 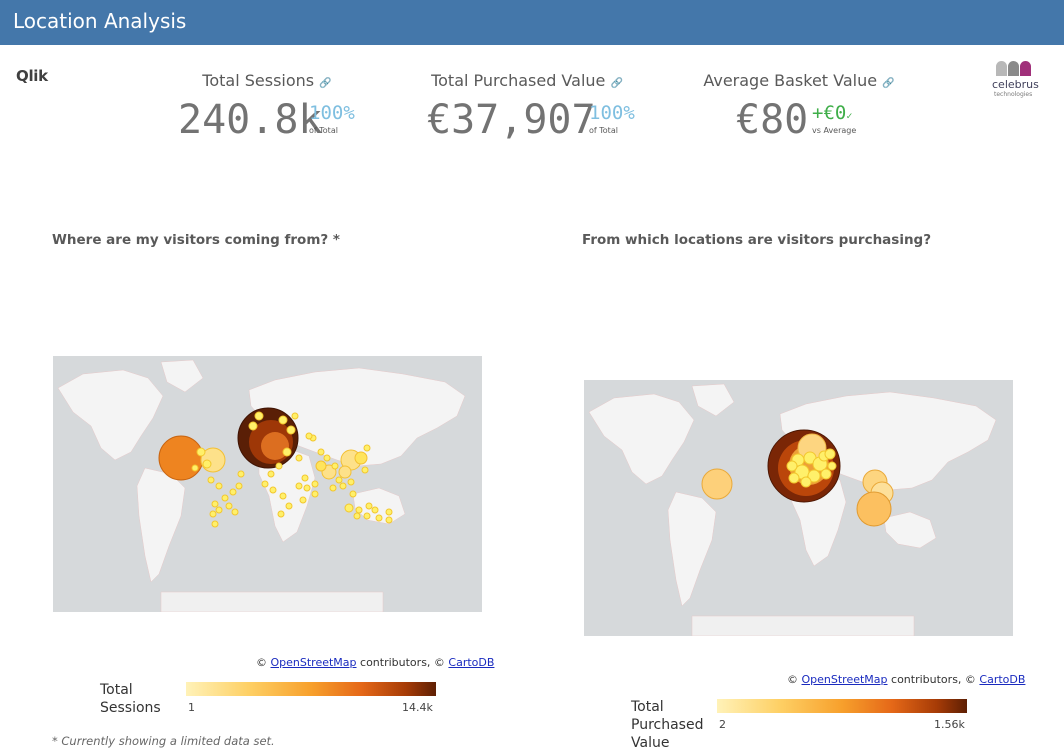 What do you see at coordinates (258, 80) in the screenshot?
I see `kpi-label-text: Total Sessions` at bounding box center [258, 80].